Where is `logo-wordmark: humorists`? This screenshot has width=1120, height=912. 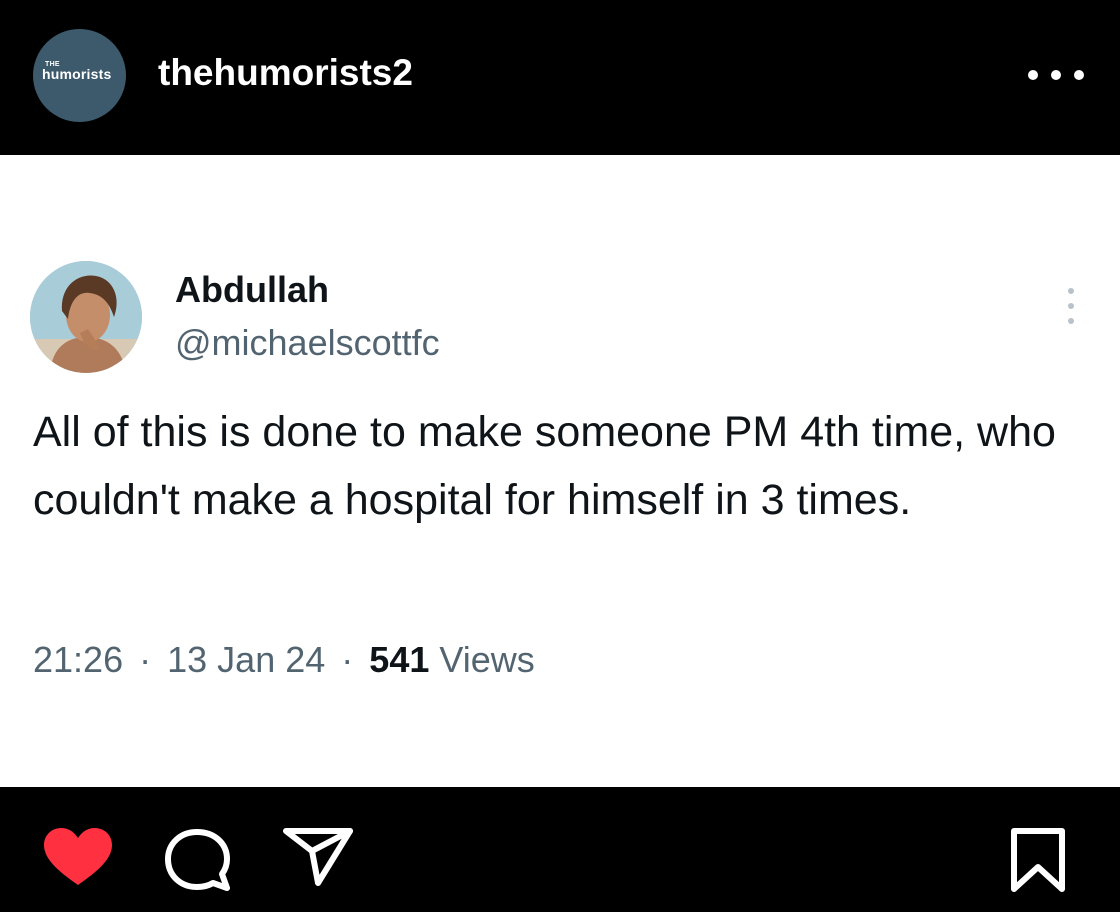 logo-wordmark: humorists is located at coordinates (77, 74).